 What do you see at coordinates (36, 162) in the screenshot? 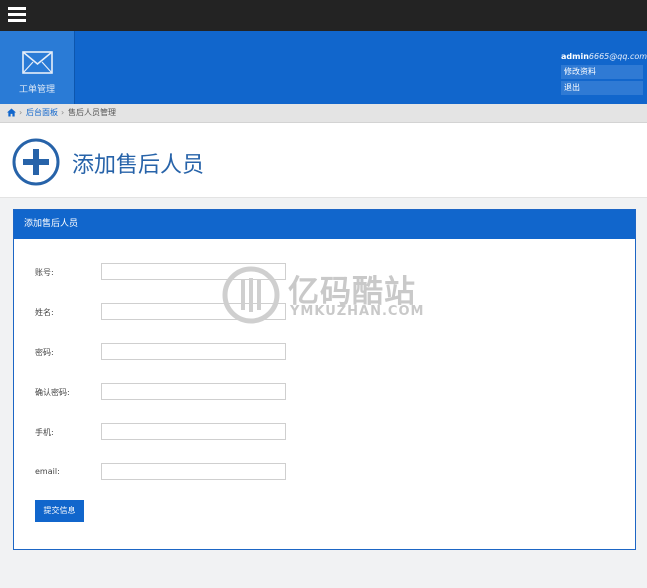
I see `add-circle-icon` at bounding box center [36, 162].